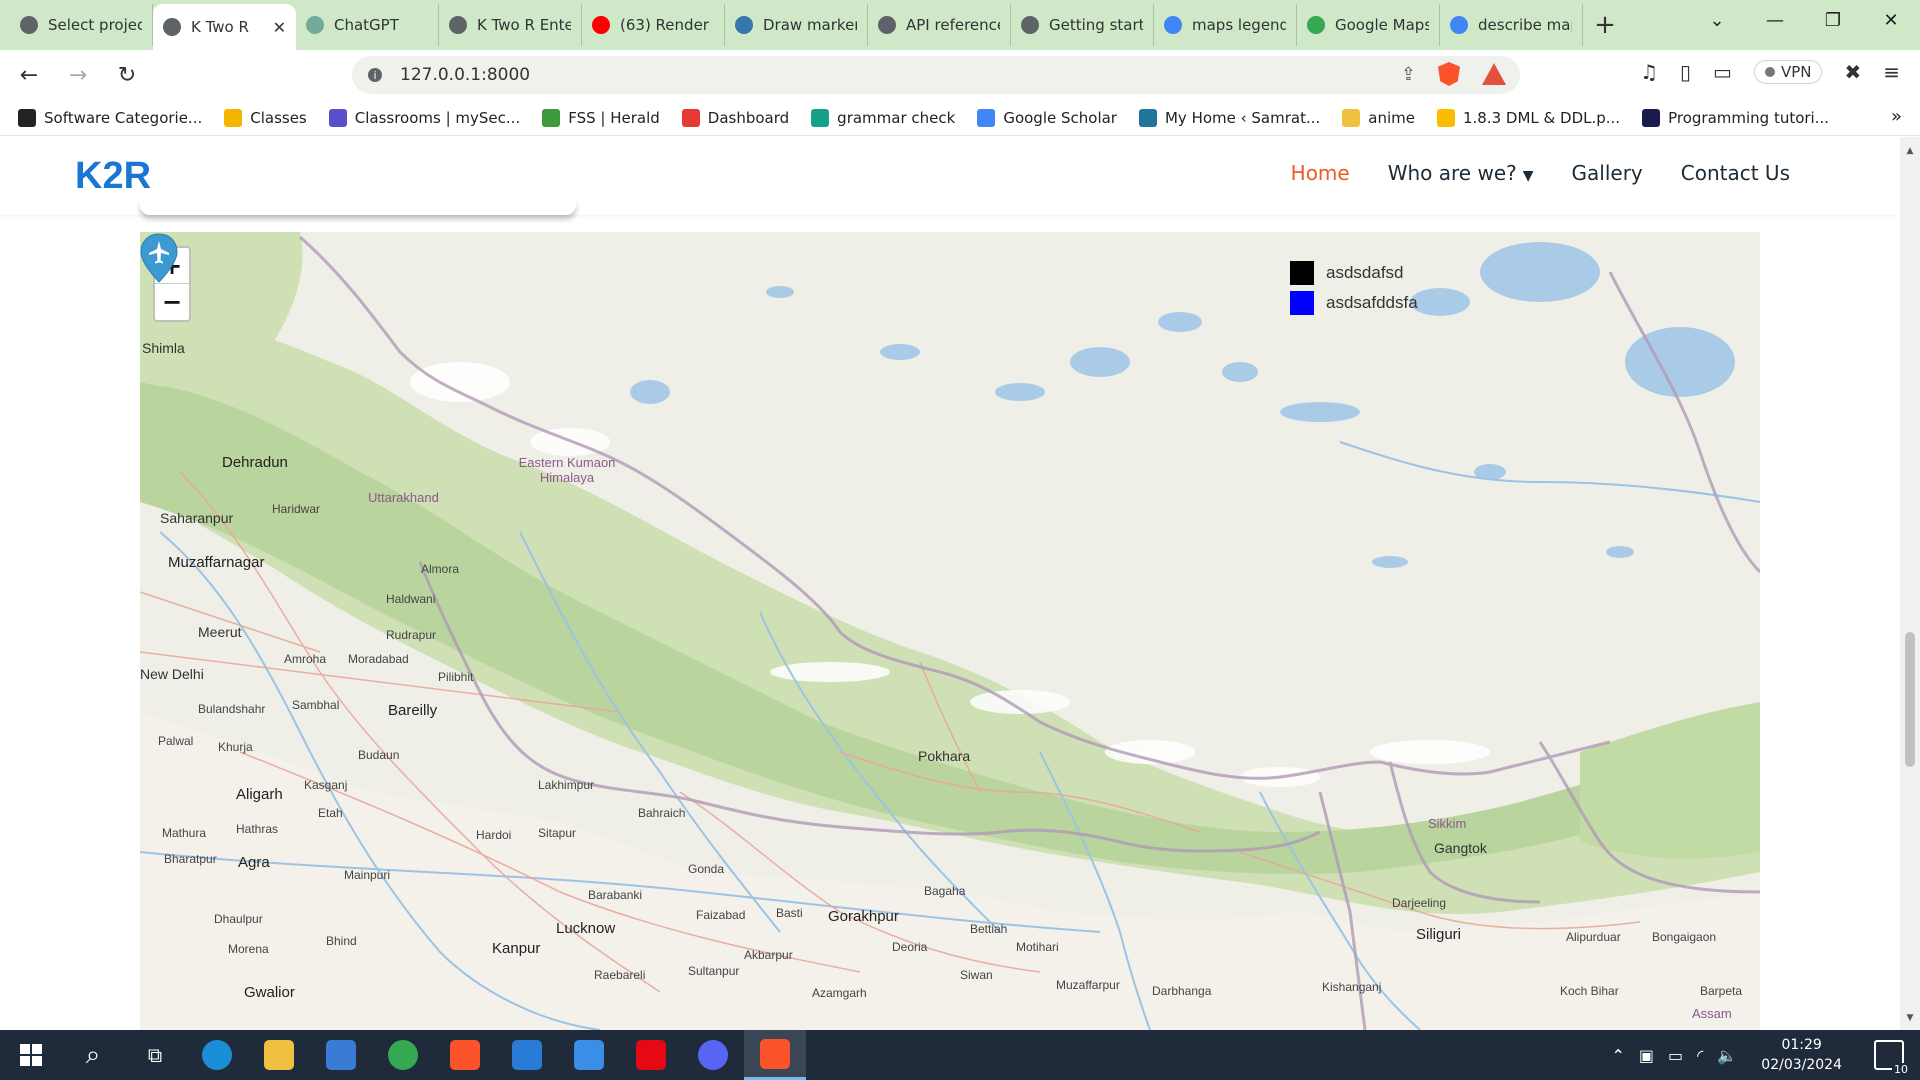 This screenshot has height=1080, width=1920. I want to click on wallet-icon: ▭, so click(1722, 72).